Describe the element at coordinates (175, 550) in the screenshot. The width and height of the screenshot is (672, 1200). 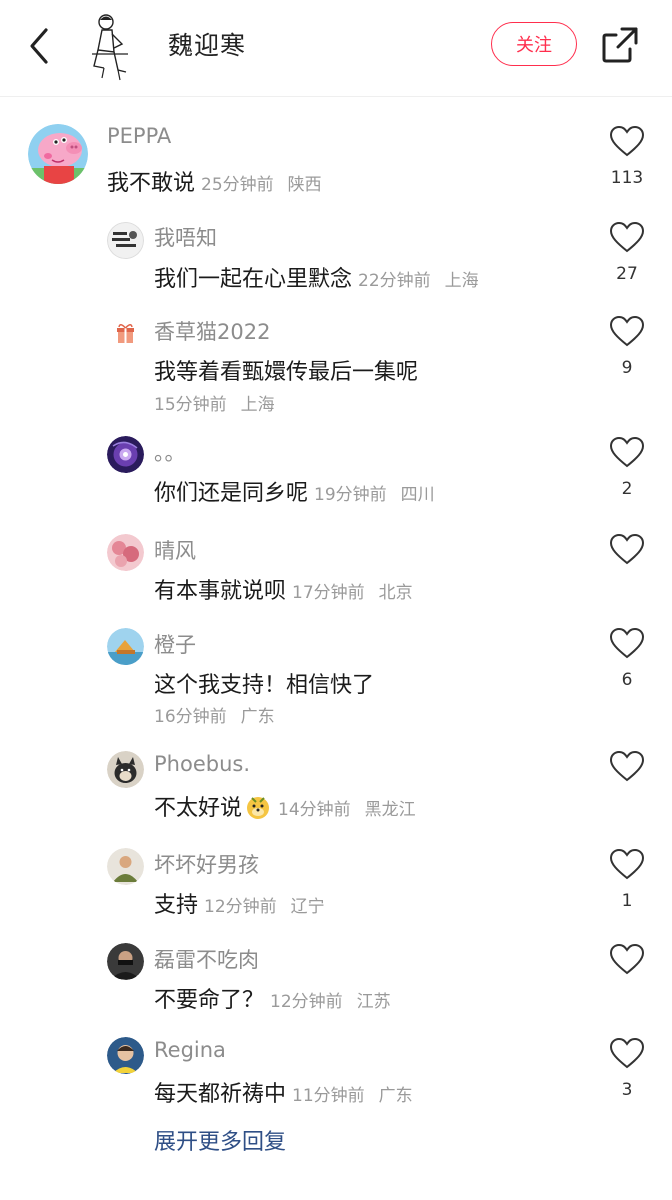
I see `username: 晴风` at that location.